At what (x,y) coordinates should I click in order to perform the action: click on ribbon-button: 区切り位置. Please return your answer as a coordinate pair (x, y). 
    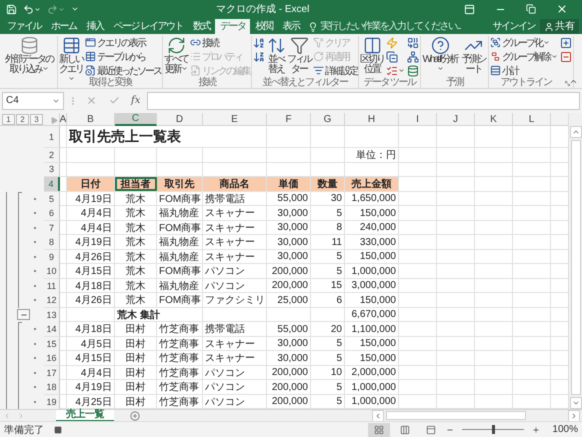
    Looking at the image, I should click on (372, 55).